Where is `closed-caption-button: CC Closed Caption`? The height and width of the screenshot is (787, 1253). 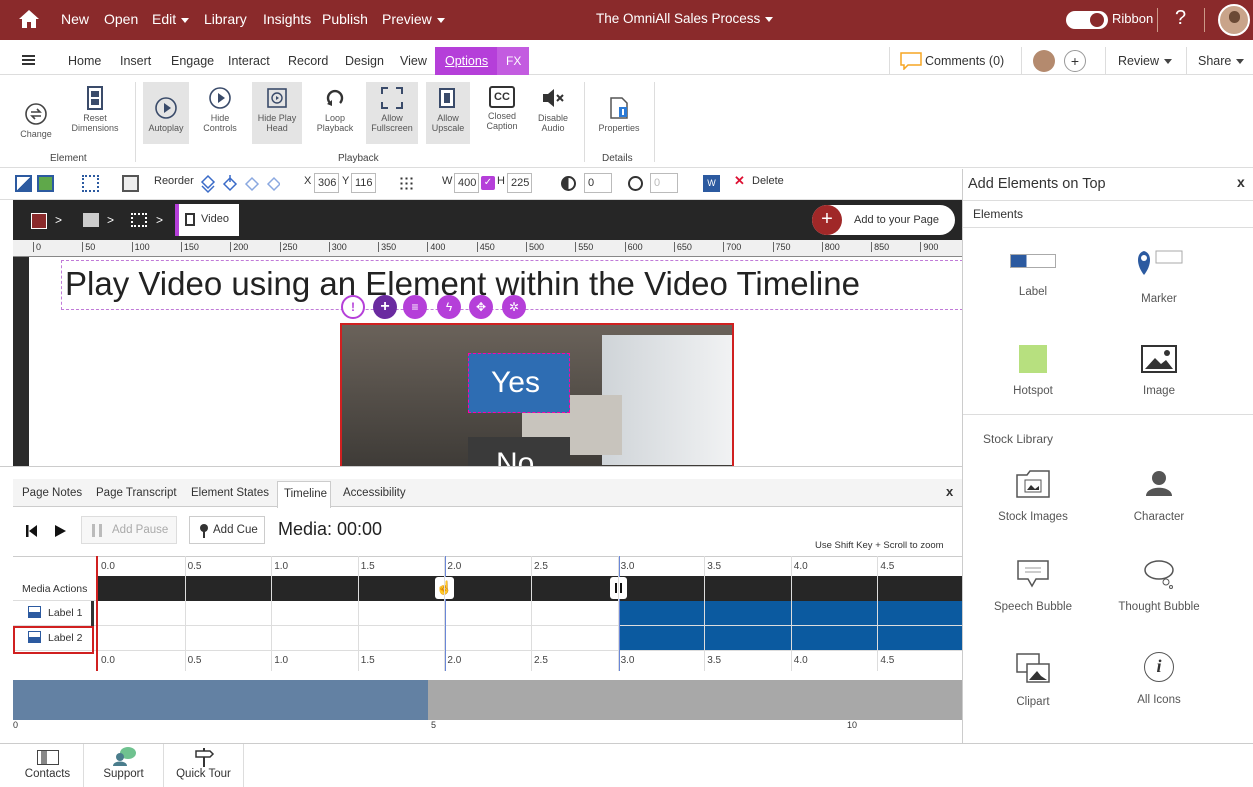
closed-caption-button: CC Closed Caption is located at coordinates (502, 113).